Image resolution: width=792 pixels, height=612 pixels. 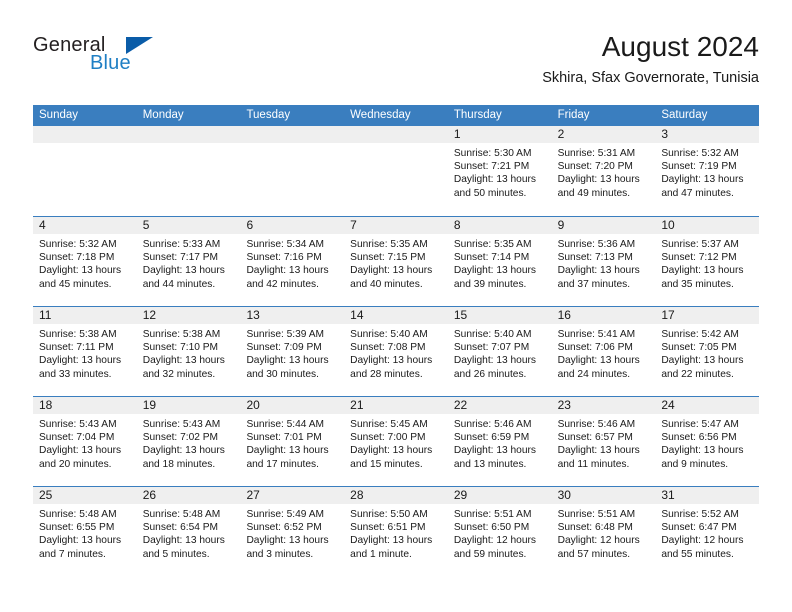 I want to click on day-number: 25, so click(x=46, y=495).